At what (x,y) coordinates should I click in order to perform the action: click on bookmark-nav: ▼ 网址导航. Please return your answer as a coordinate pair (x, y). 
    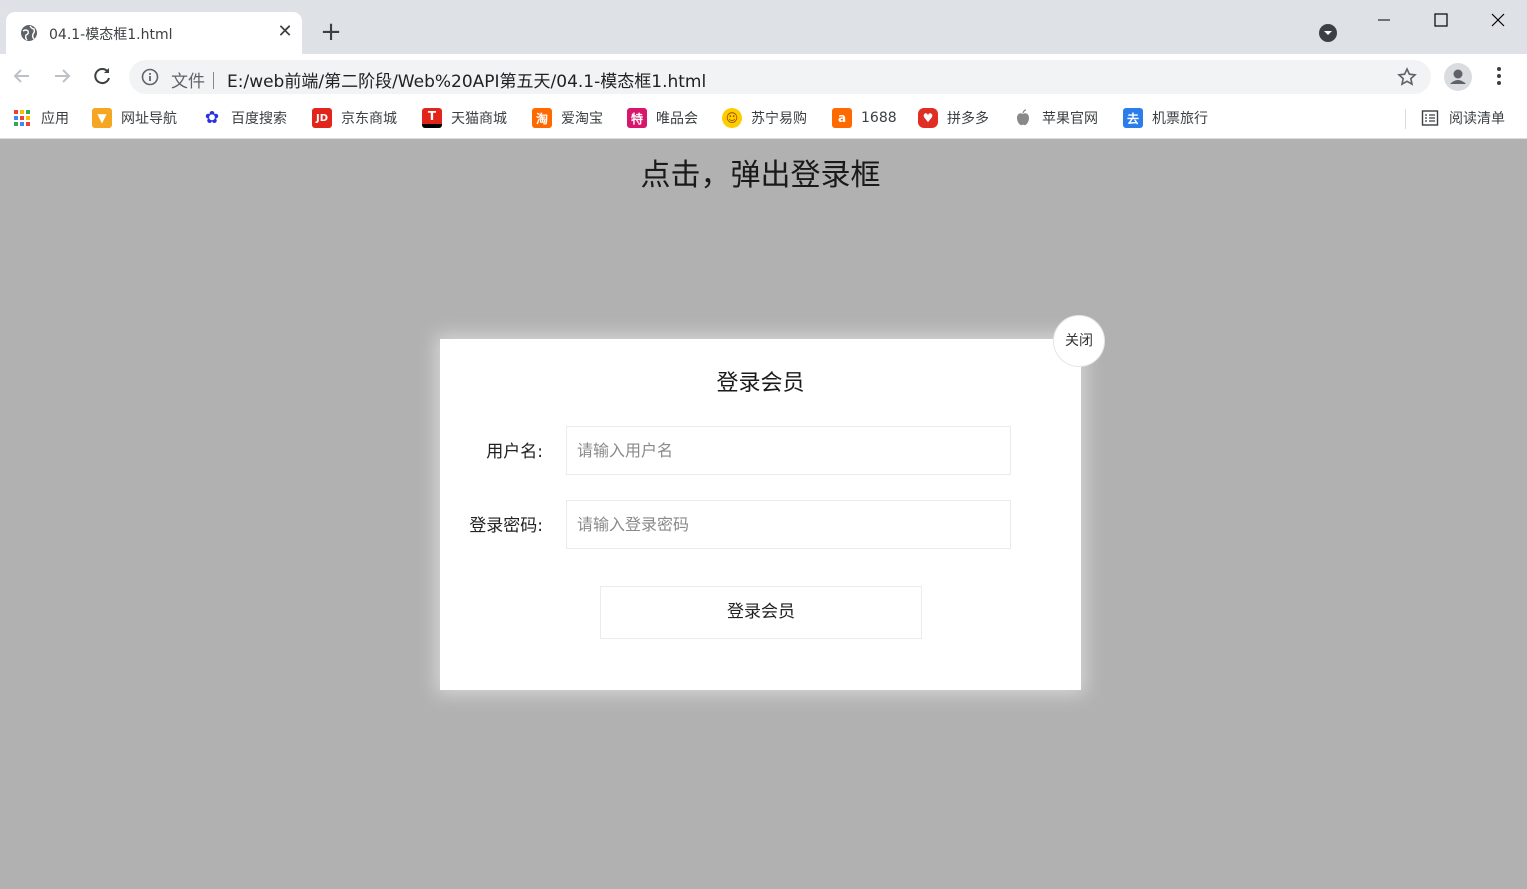
    Looking at the image, I should click on (134, 118).